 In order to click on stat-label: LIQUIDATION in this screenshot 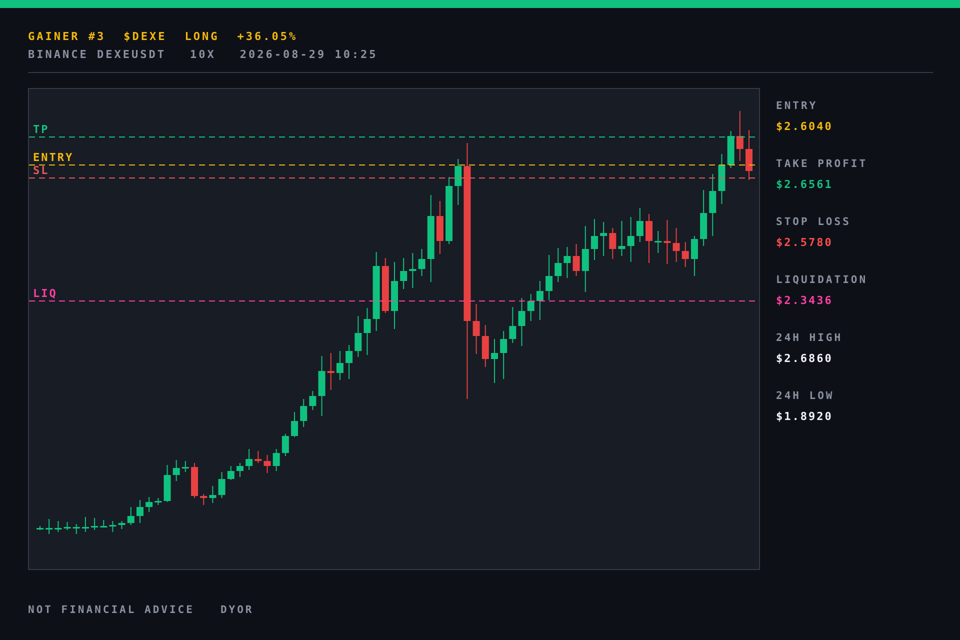, I will do `click(822, 280)`.